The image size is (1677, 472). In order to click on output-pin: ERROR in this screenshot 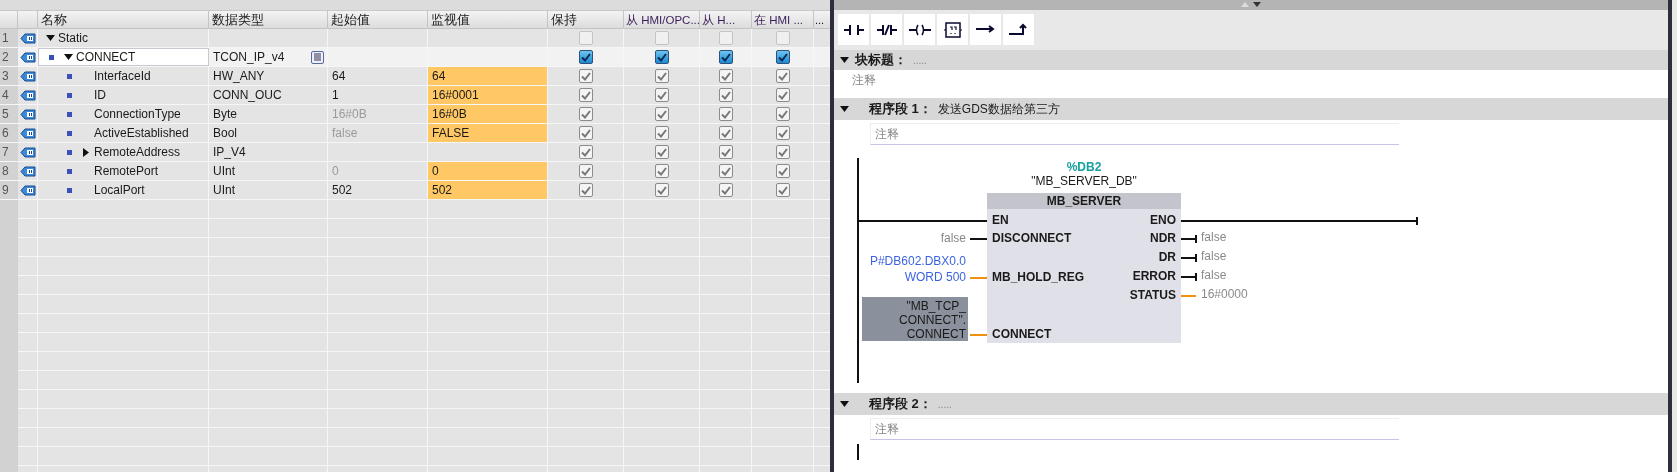, I will do `click(1154, 276)`.